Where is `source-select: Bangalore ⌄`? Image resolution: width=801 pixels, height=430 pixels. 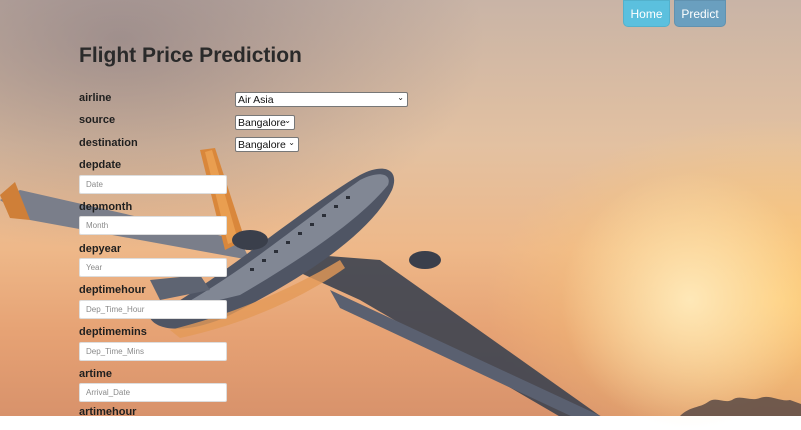
source-select: Bangalore ⌄ is located at coordinates (265, 122).